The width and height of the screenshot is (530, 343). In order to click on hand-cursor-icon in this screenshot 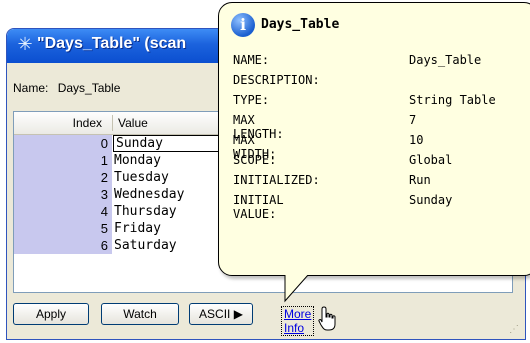, I will do `click(327, 318)`.